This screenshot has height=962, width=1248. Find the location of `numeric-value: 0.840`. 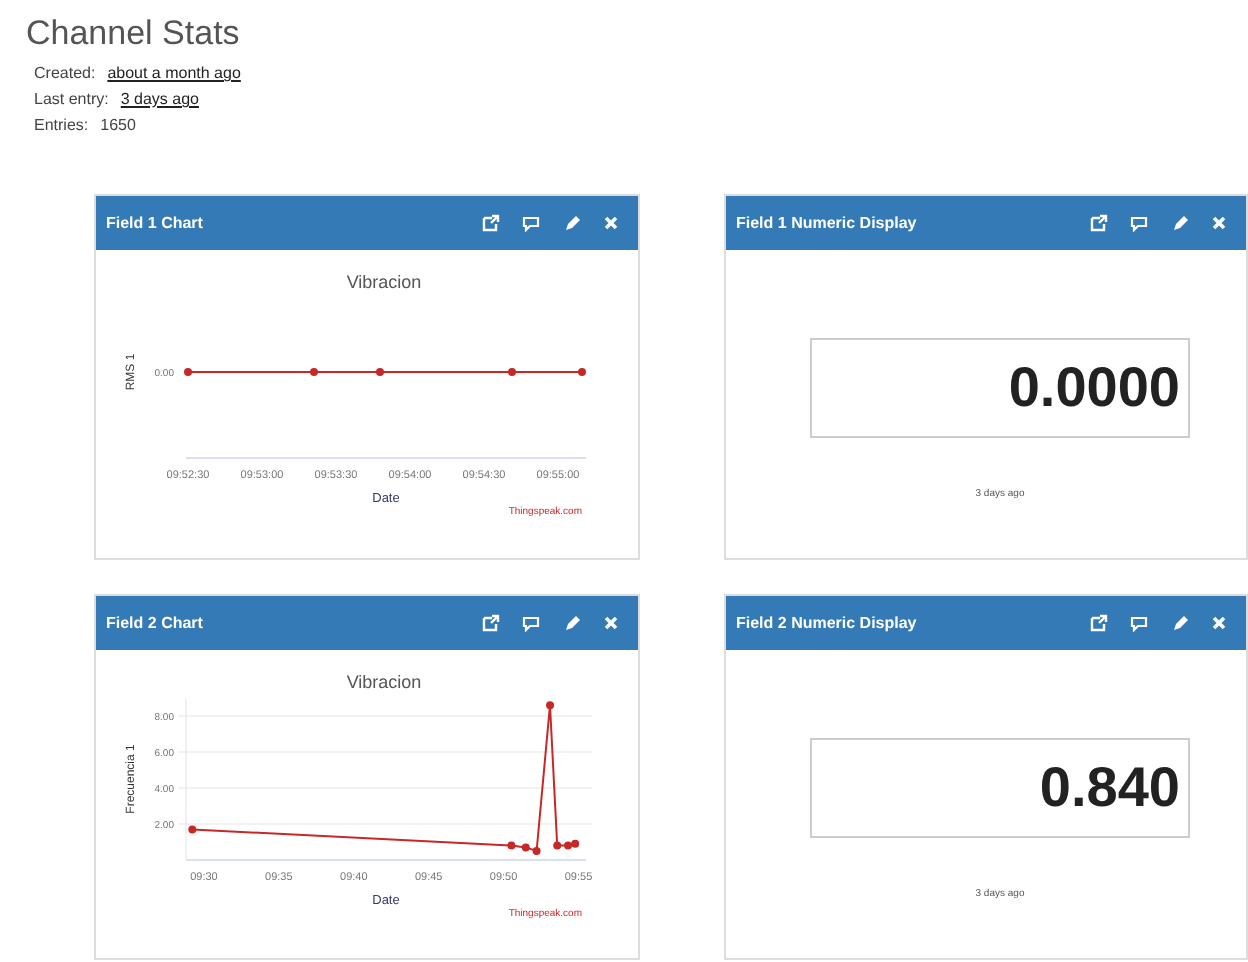

numeric-value: 0.840 is located at coordinates (1000, 788).